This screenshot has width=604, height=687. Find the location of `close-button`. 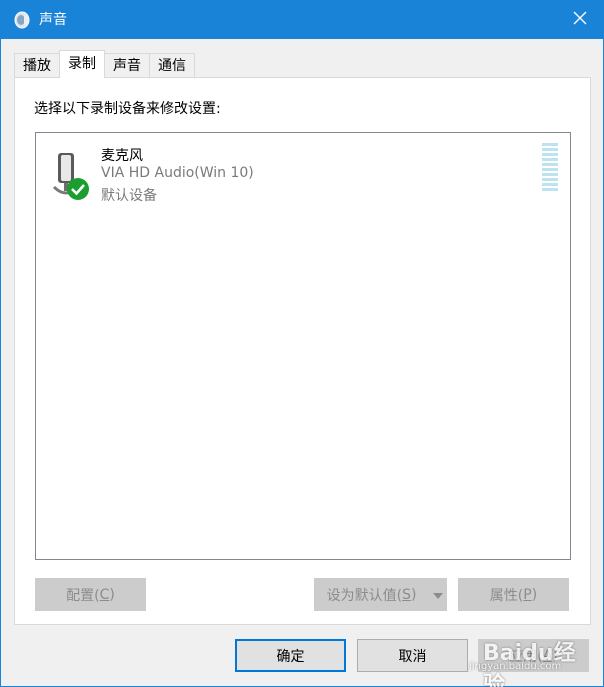

close-button is located at coordinates (580, 20).